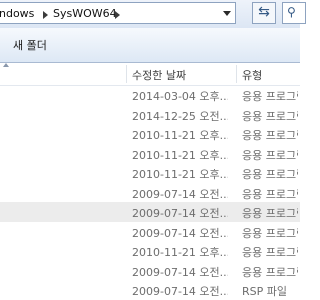 The width and height of the screenshot is (320, 300). What do you see at coordinates (6, 65) in the screenshot?
I see `sort-ascending-icon` at bounding box center [6, 65].